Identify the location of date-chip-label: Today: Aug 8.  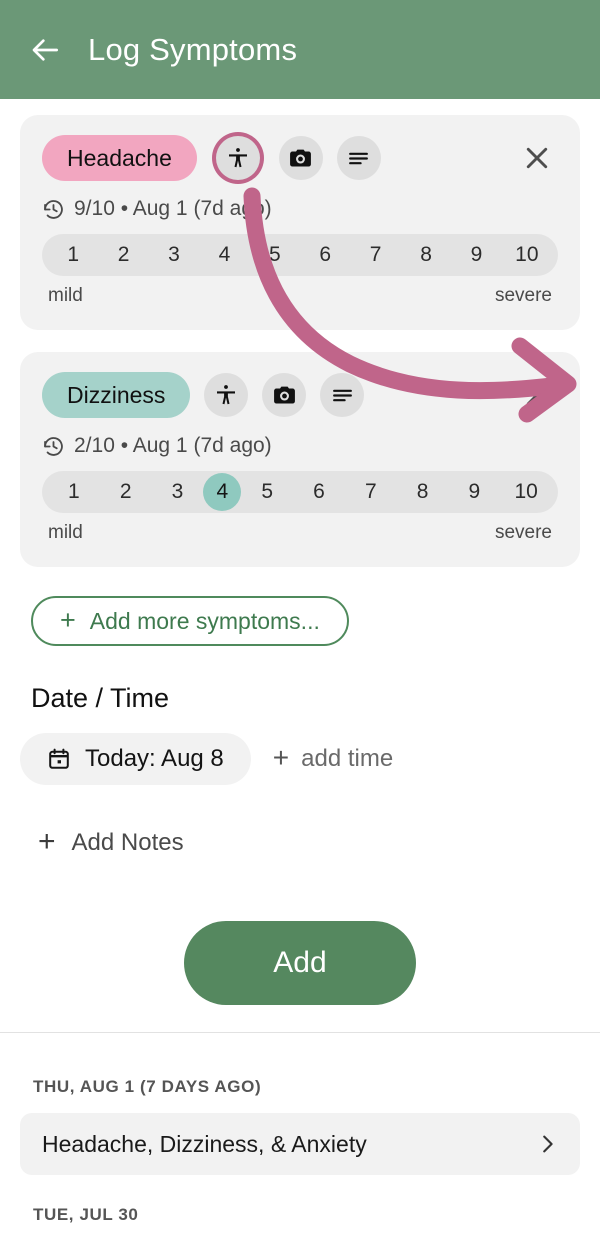
(154, 758).